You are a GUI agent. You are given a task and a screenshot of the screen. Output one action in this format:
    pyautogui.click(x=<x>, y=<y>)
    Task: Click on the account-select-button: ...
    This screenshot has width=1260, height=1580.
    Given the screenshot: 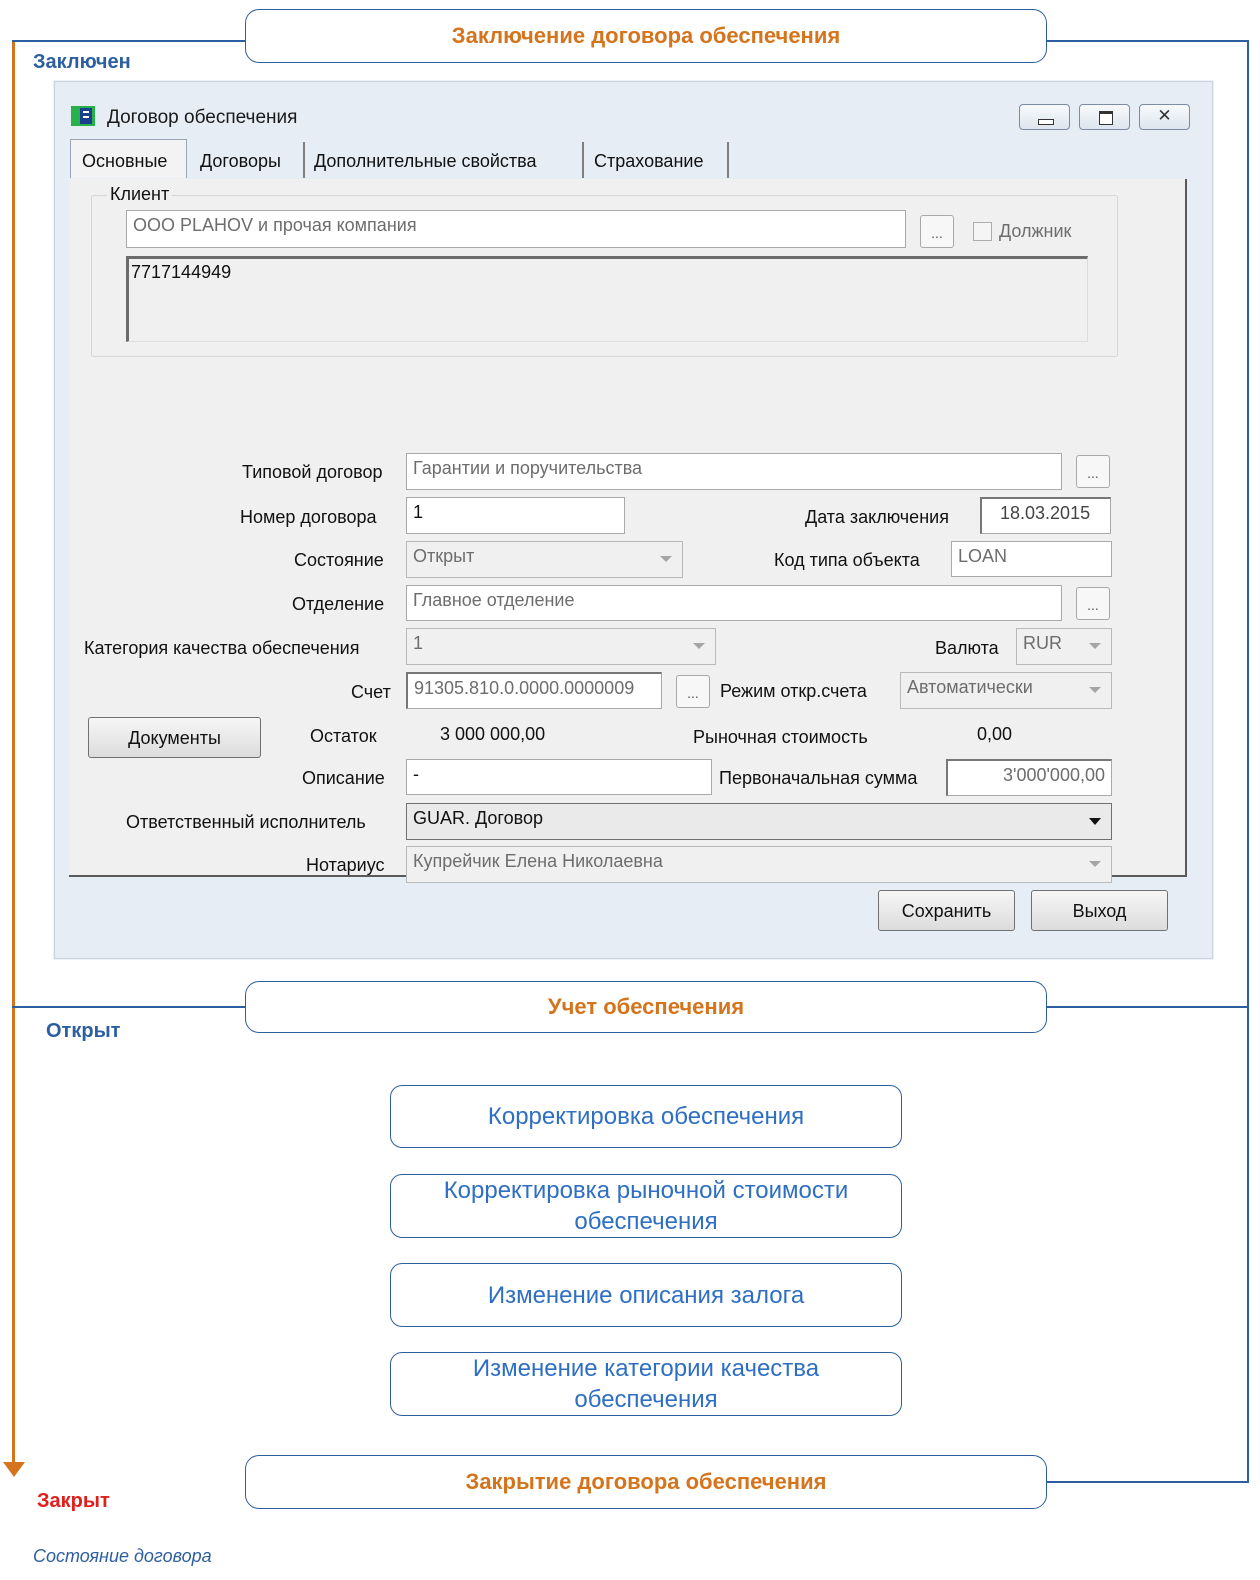 What is the action you would take?
    pyautogui.click(x=693, y=691)
    